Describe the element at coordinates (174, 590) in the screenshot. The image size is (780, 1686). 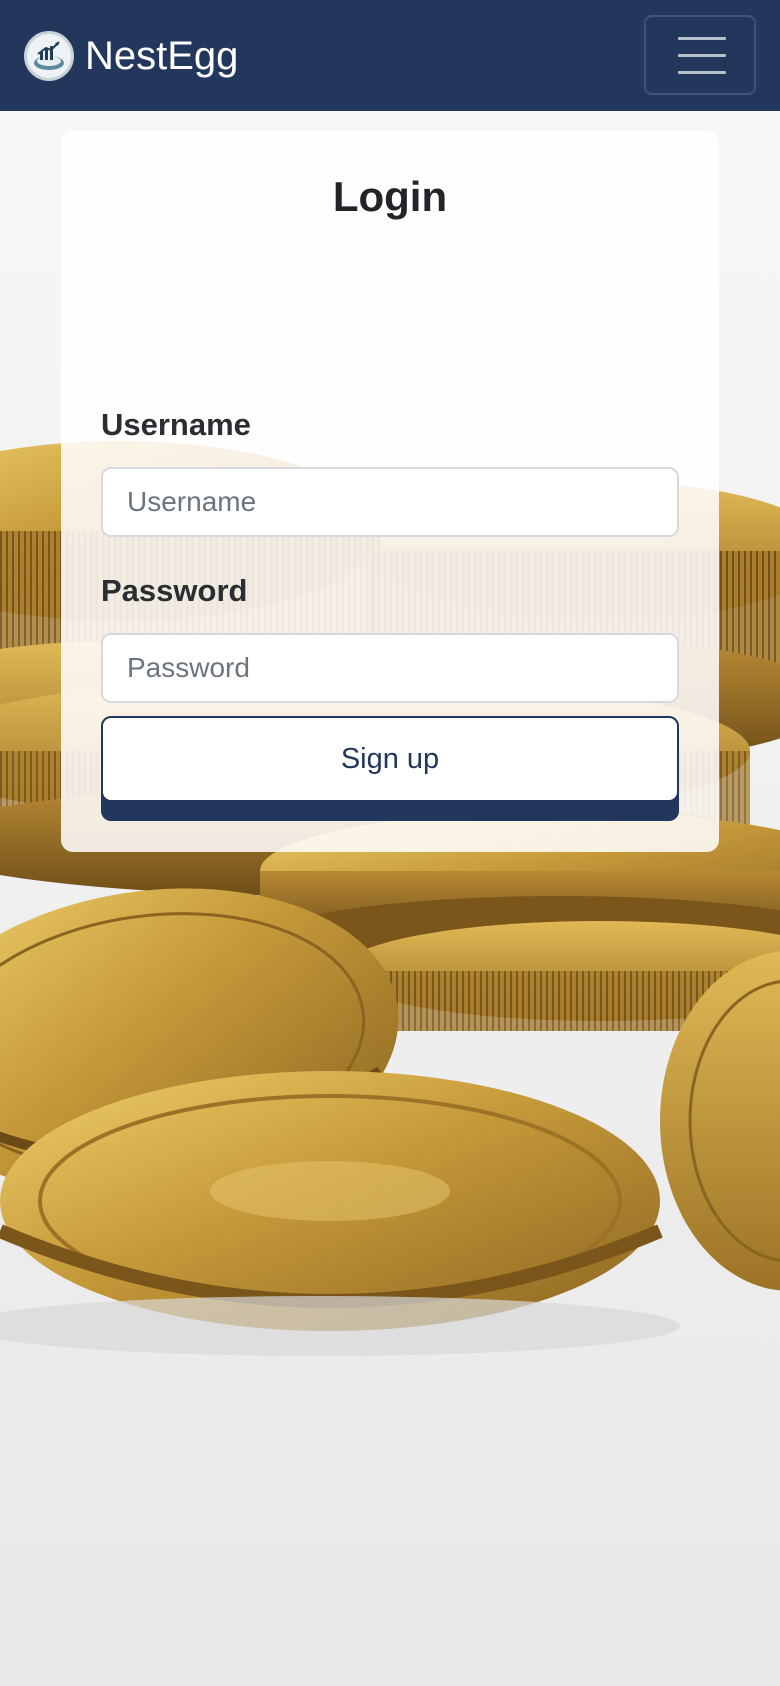
I see `password-label: Password` at that location.